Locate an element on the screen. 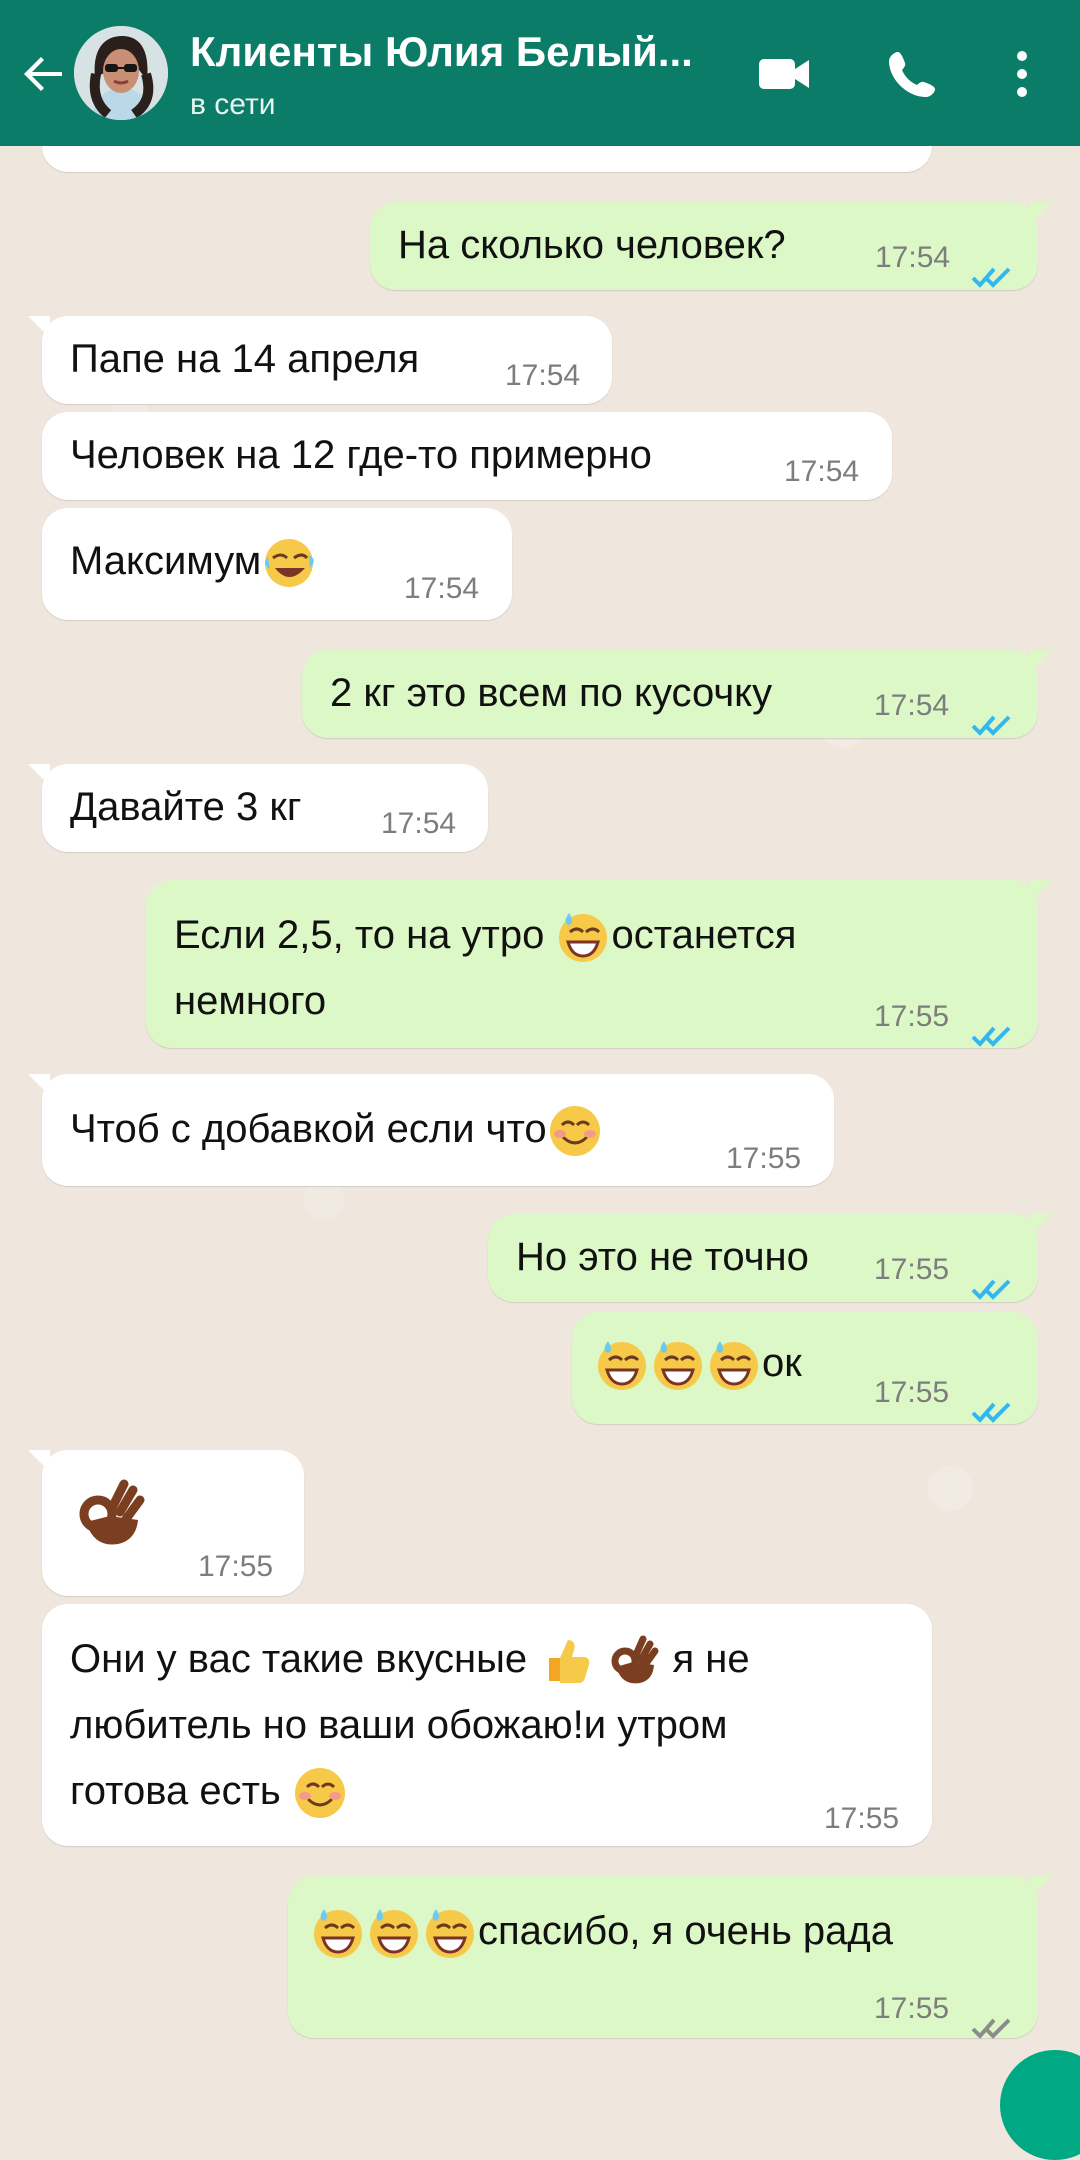  message-text: спасибо, я очень рада is located at coordinates (601, 1931).